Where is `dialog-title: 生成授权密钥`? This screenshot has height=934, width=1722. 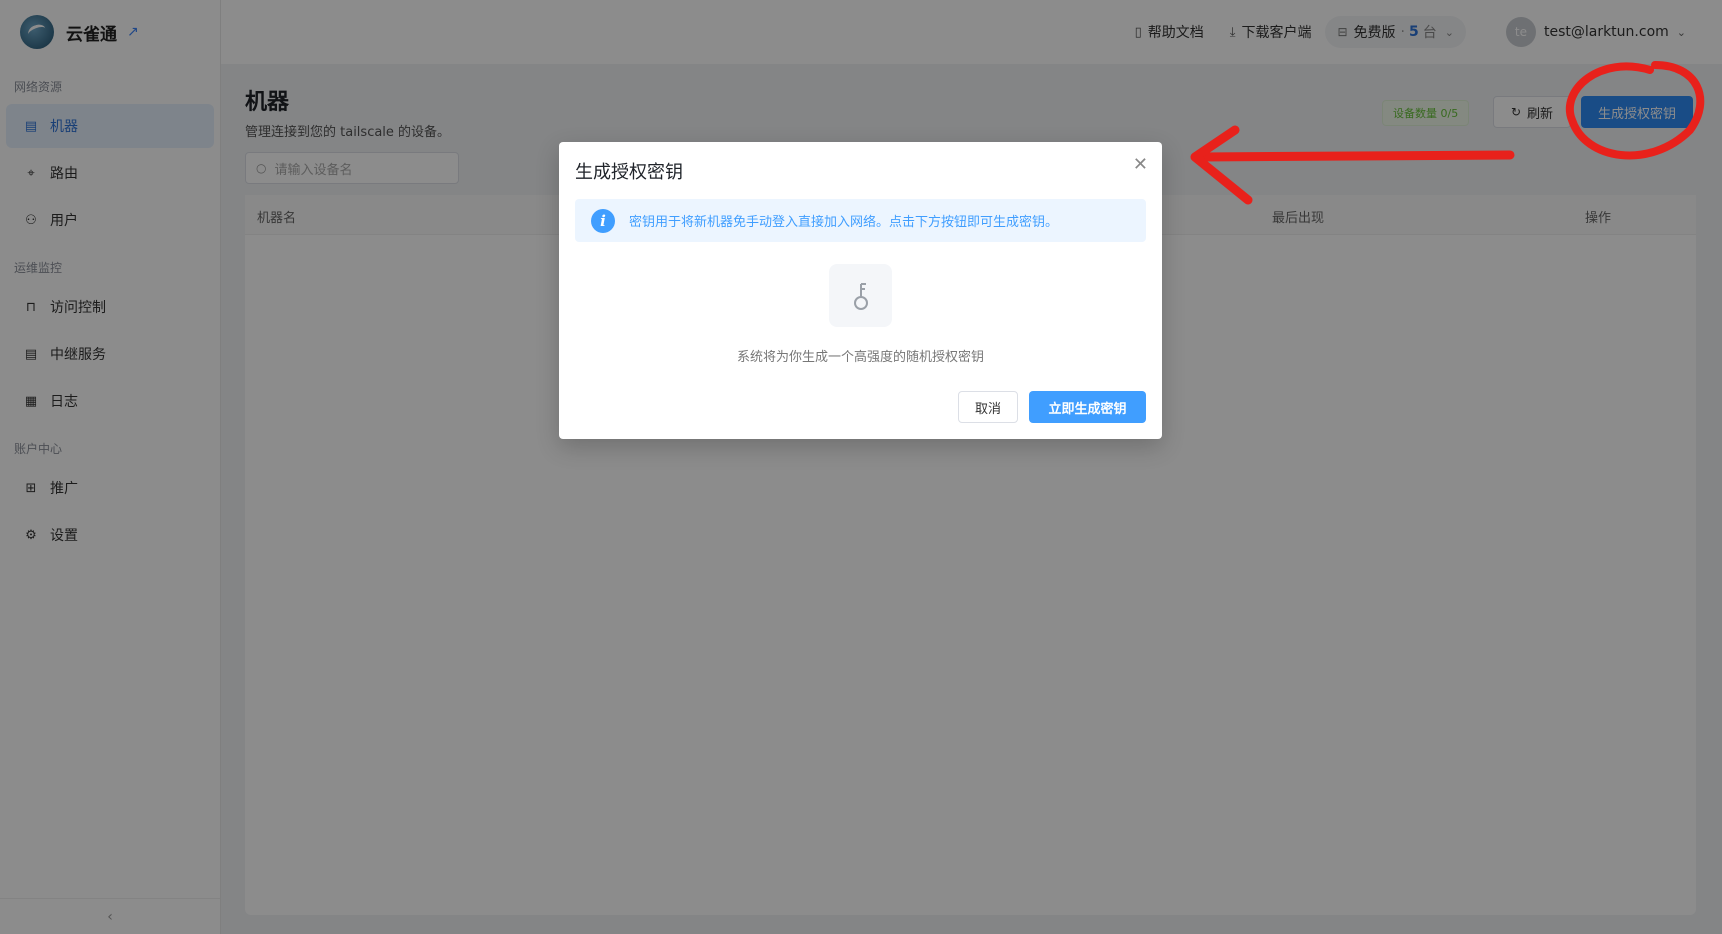
dialog-title: 生成授权密钥 is located at coordinates (629, 172).